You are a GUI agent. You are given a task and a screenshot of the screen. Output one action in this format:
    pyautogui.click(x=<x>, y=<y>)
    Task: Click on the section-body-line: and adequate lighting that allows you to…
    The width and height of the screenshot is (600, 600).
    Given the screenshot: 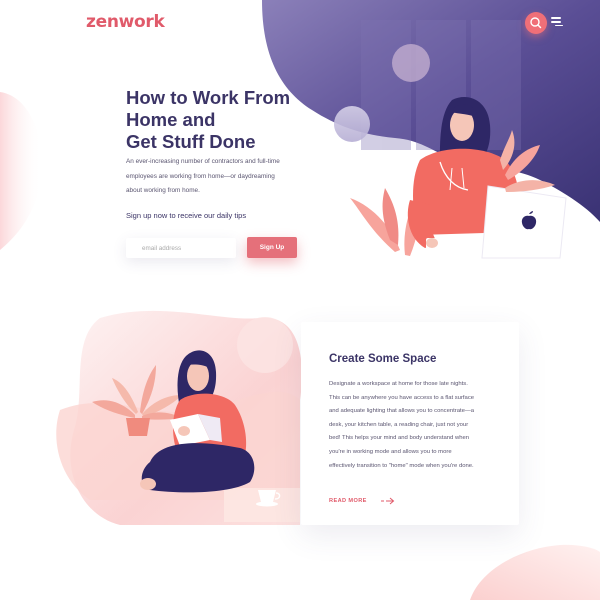 What is the action you would take?
    pyautogui.click(x=402, y=411)
    